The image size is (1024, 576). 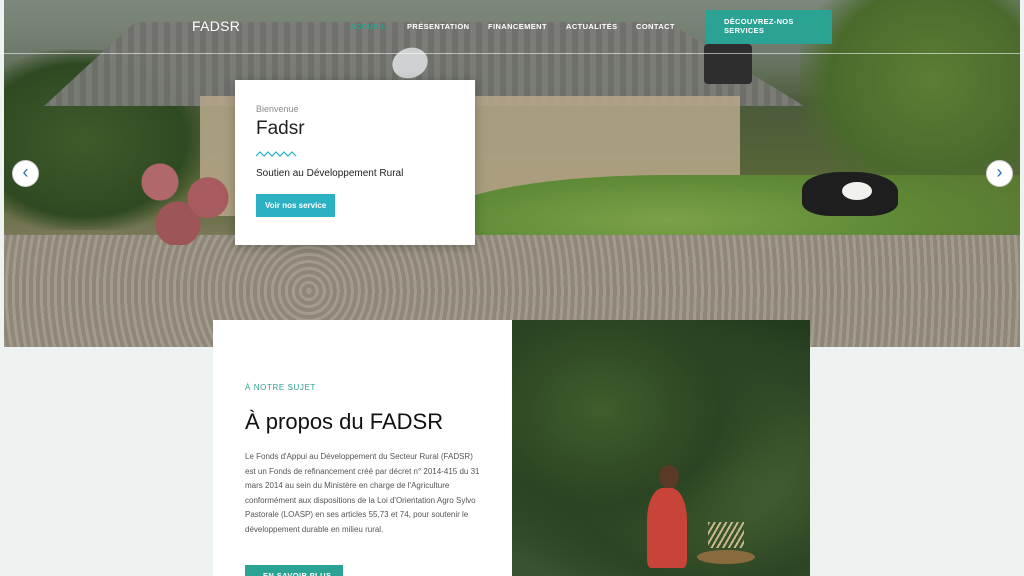 I want to click on slider-next-button: ›, so click(x=999, y=173).